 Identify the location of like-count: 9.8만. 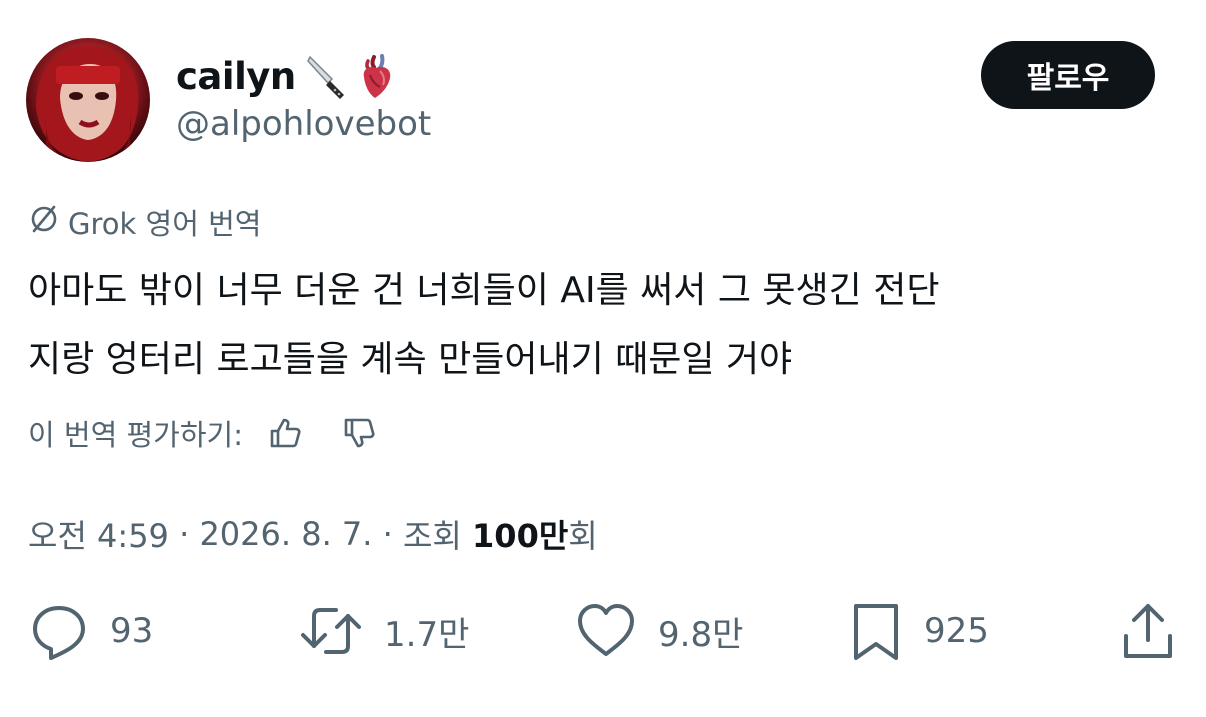
(701, 634).